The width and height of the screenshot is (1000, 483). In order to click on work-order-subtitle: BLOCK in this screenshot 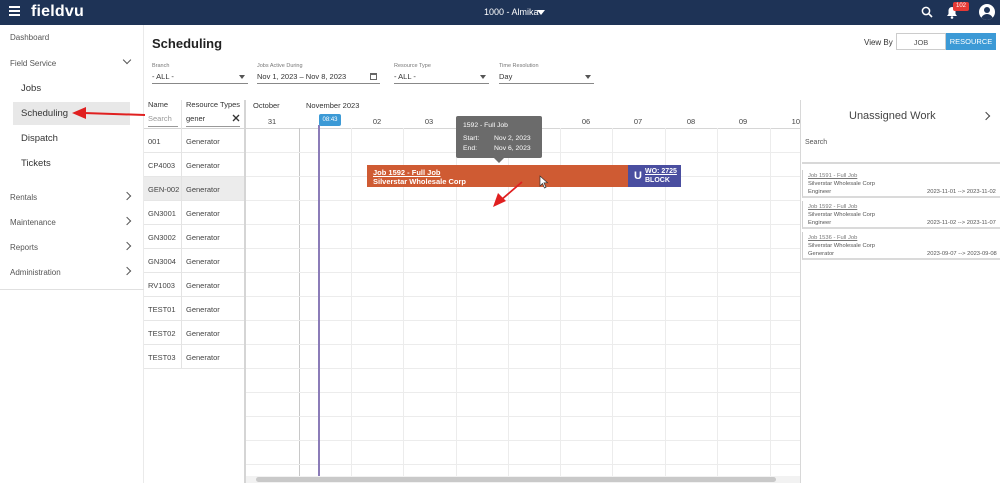, I will do `click(657, 180)`.